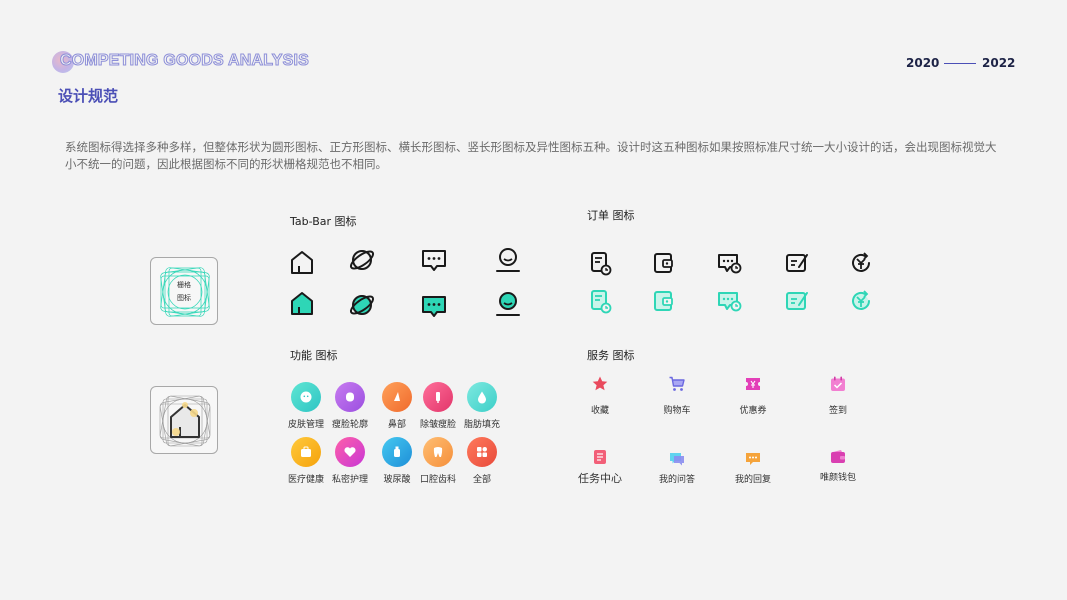 The width and height of the screenshot is (1067, 600). I want to click on planet-icon, so click(362, 260).